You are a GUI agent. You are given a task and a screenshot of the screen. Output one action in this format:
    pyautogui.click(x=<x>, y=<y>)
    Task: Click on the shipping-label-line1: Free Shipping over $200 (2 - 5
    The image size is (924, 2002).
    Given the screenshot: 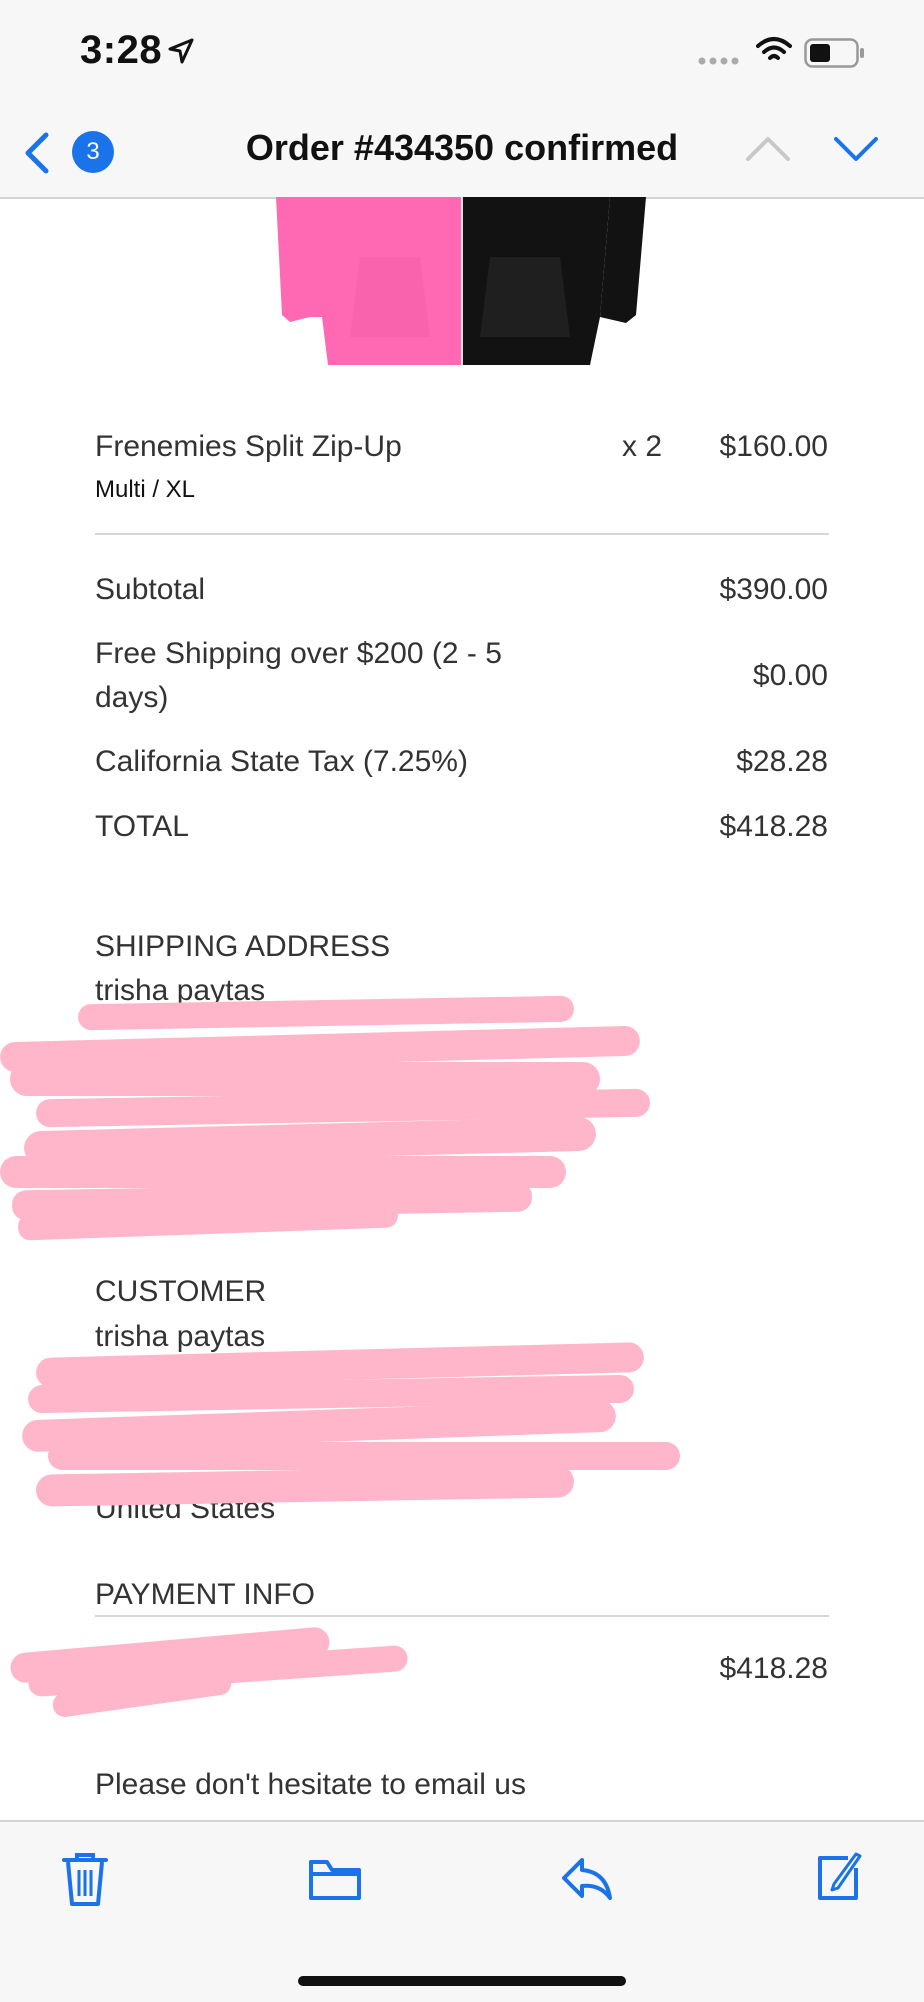 What is the action you would take?
    pyautogui.click(x=298, y=653)
    